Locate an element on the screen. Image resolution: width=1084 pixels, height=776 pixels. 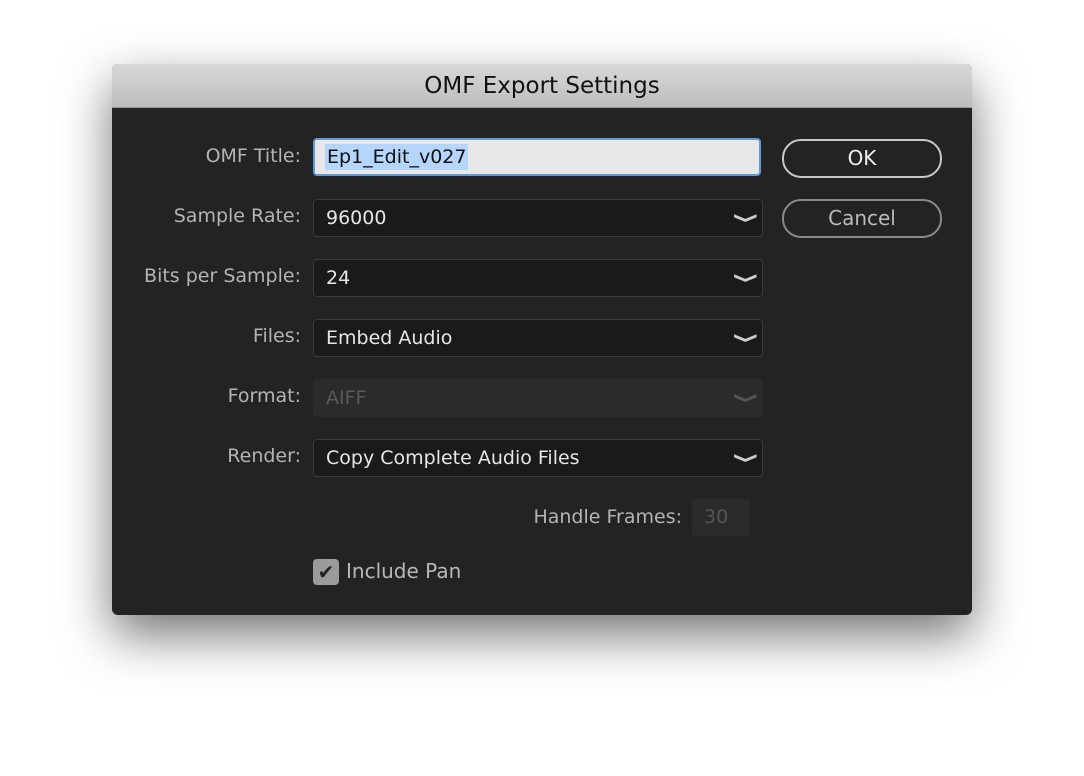
format-value: AIFF is located at coordinates (346, 398).